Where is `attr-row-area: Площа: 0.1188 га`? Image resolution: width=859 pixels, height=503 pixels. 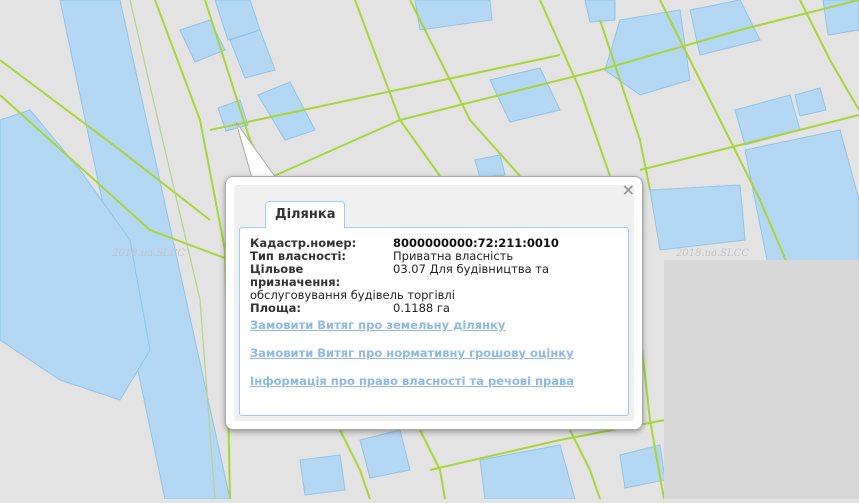
attr-row-area: Площа: 0.1188 га is located at coordinates (446, 308).